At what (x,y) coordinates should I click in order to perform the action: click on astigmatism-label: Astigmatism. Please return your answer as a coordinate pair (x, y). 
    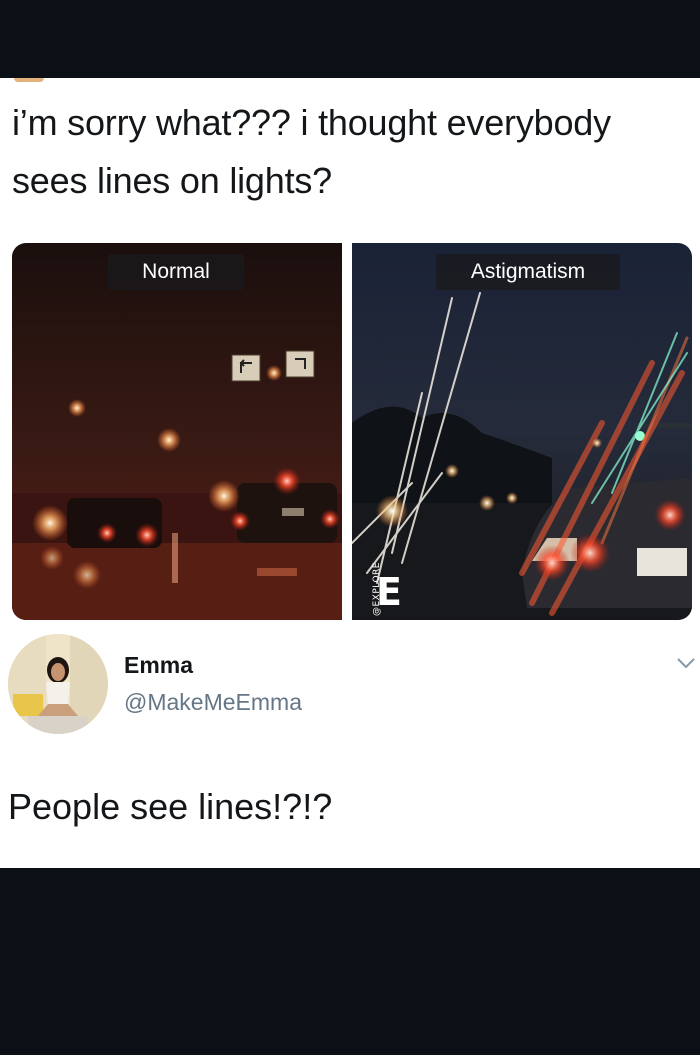
    Looking at the image, I should click on (528, 272).